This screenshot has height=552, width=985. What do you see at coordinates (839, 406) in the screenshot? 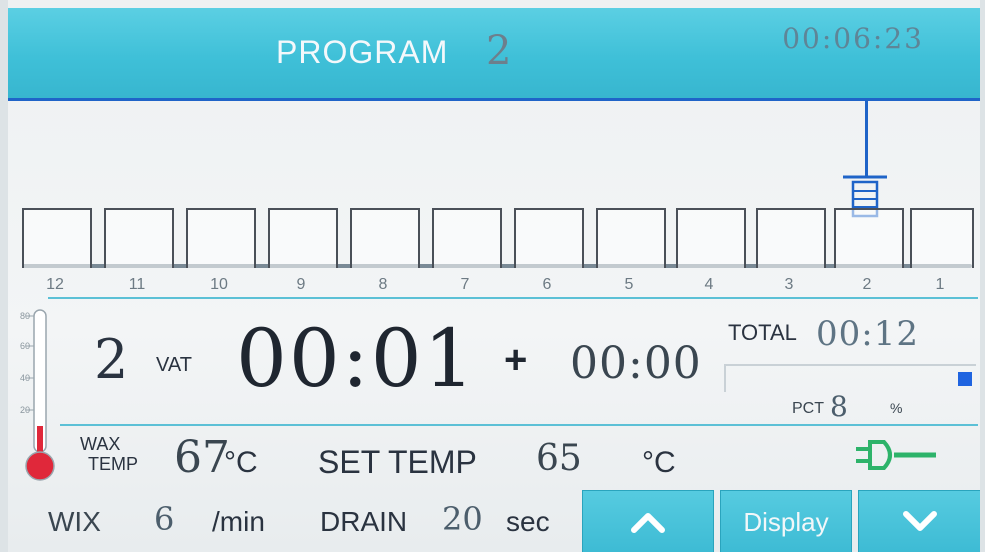
I see `pct-value: 8` at bounding box center [839, 406].